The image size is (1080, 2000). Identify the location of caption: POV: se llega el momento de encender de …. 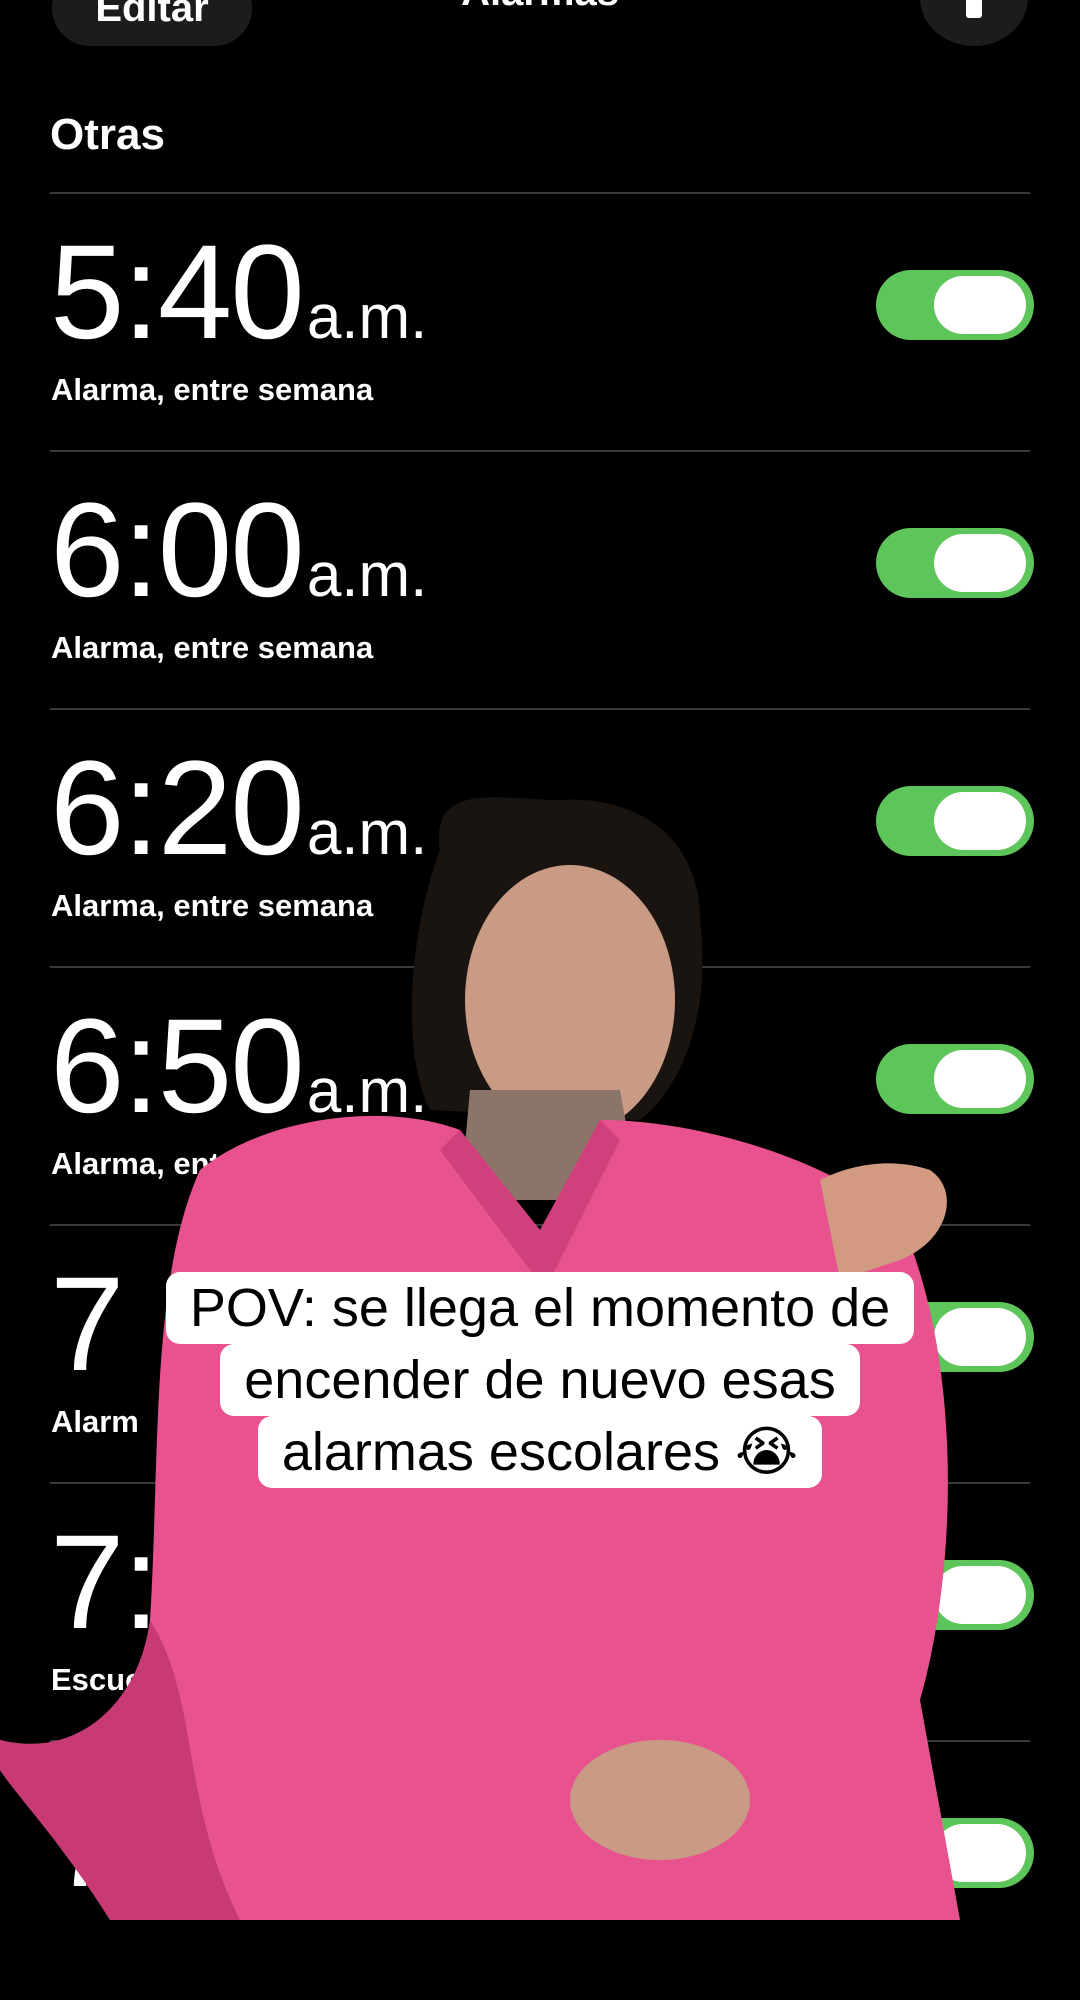
(540, 1380).